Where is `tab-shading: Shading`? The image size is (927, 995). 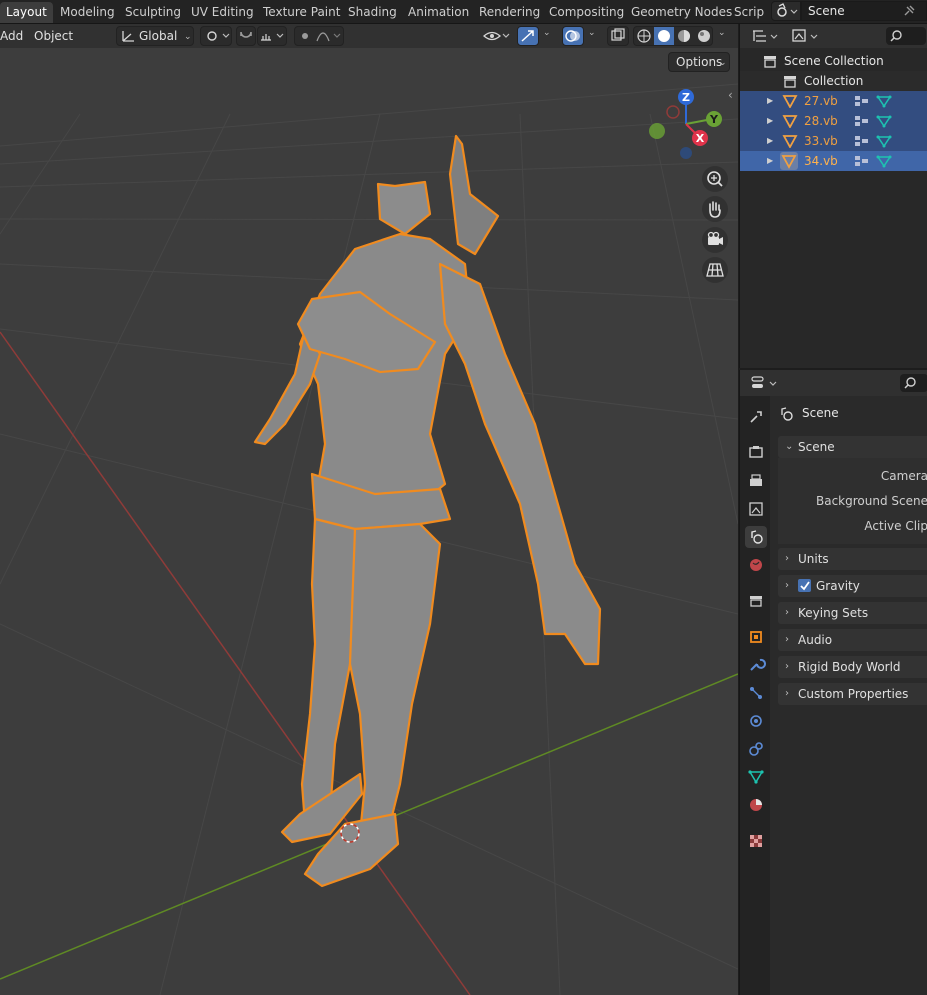 tab-shading: Shading is located at coordinates (372, 12).